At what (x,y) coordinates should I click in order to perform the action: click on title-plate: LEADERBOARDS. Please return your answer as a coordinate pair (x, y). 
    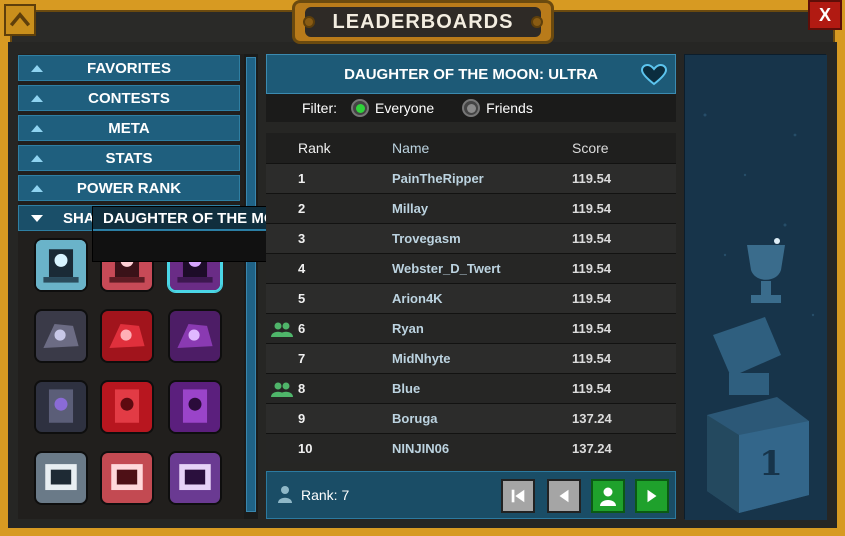
    Looking at the image, I should click on (423, 22).